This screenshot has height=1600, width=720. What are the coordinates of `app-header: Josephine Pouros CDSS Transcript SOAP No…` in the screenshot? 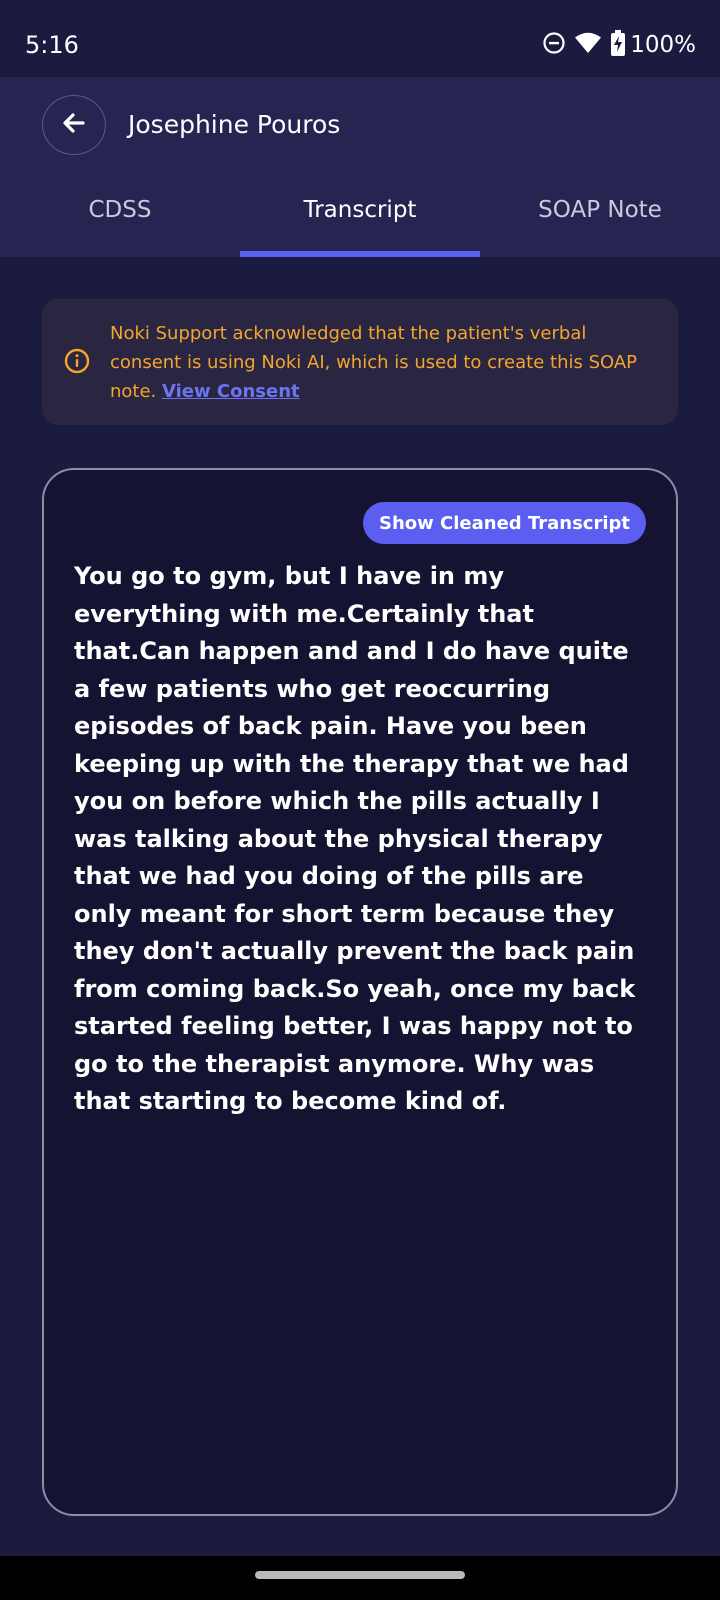 It's located at (360, 167).